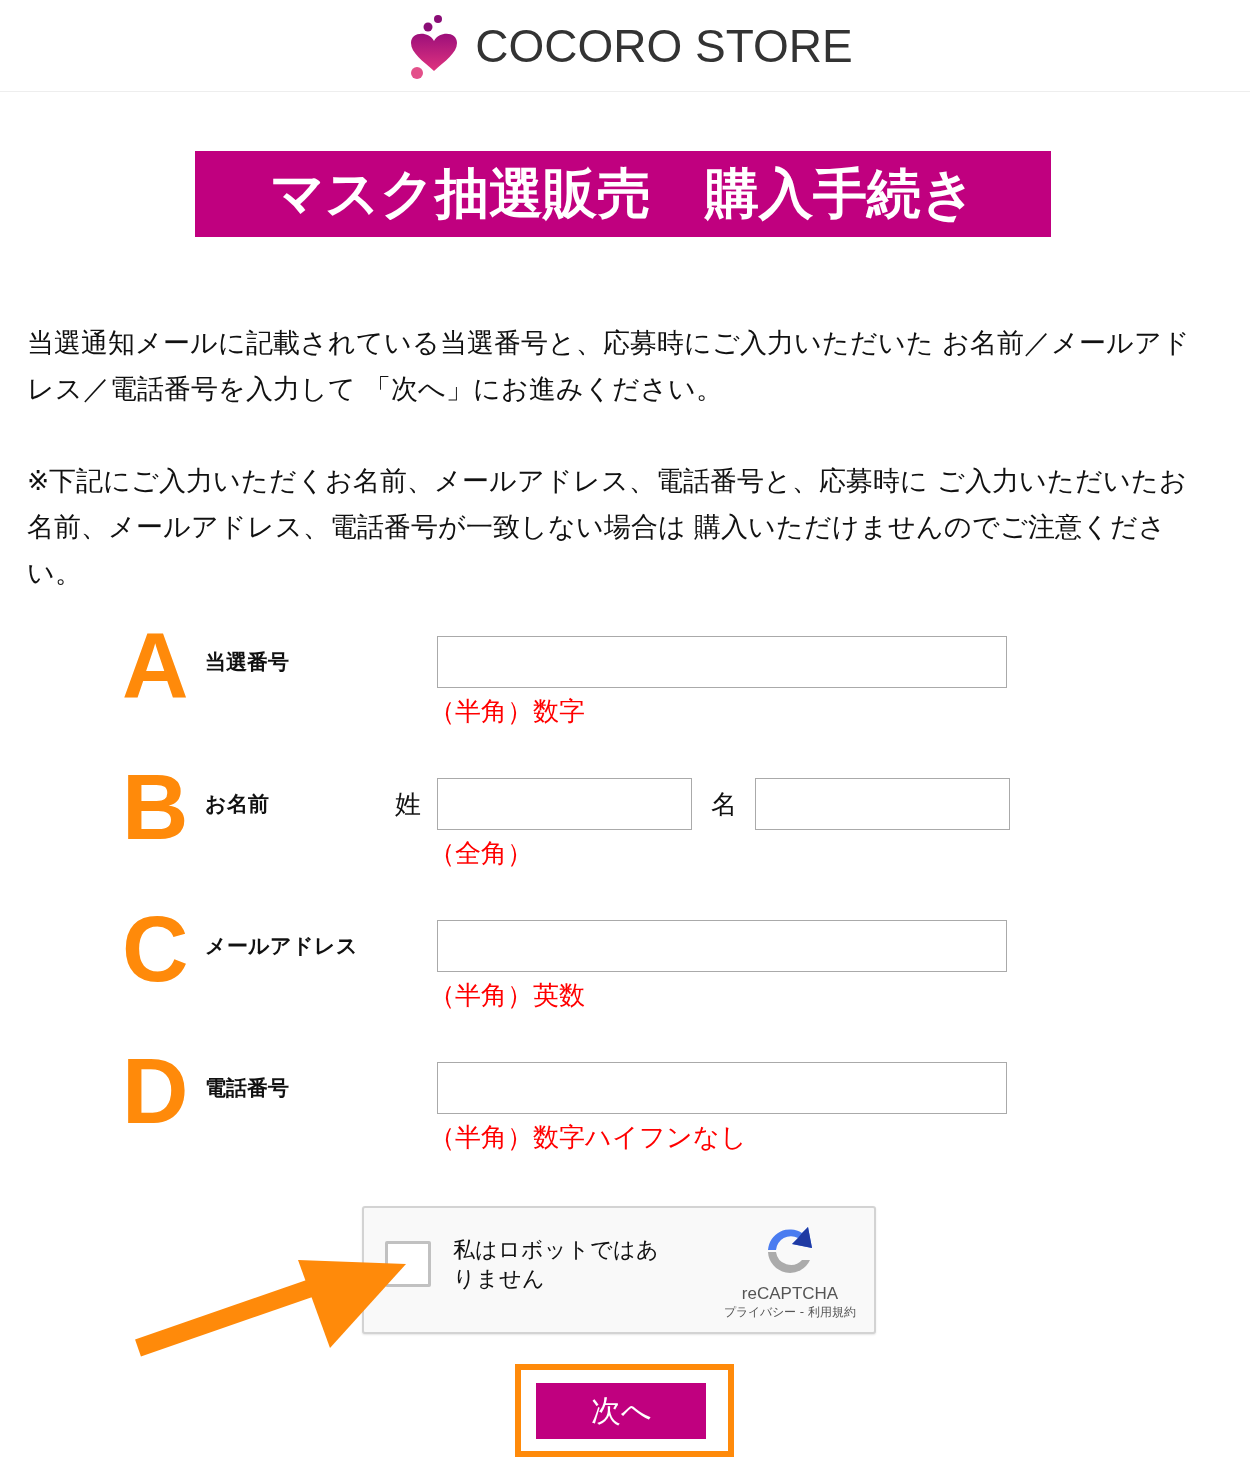 The image size is (1250, 1472). Describe the element at coordinates (247, 662) in the screenshot. I see `field-label: 当選番号` at that location.